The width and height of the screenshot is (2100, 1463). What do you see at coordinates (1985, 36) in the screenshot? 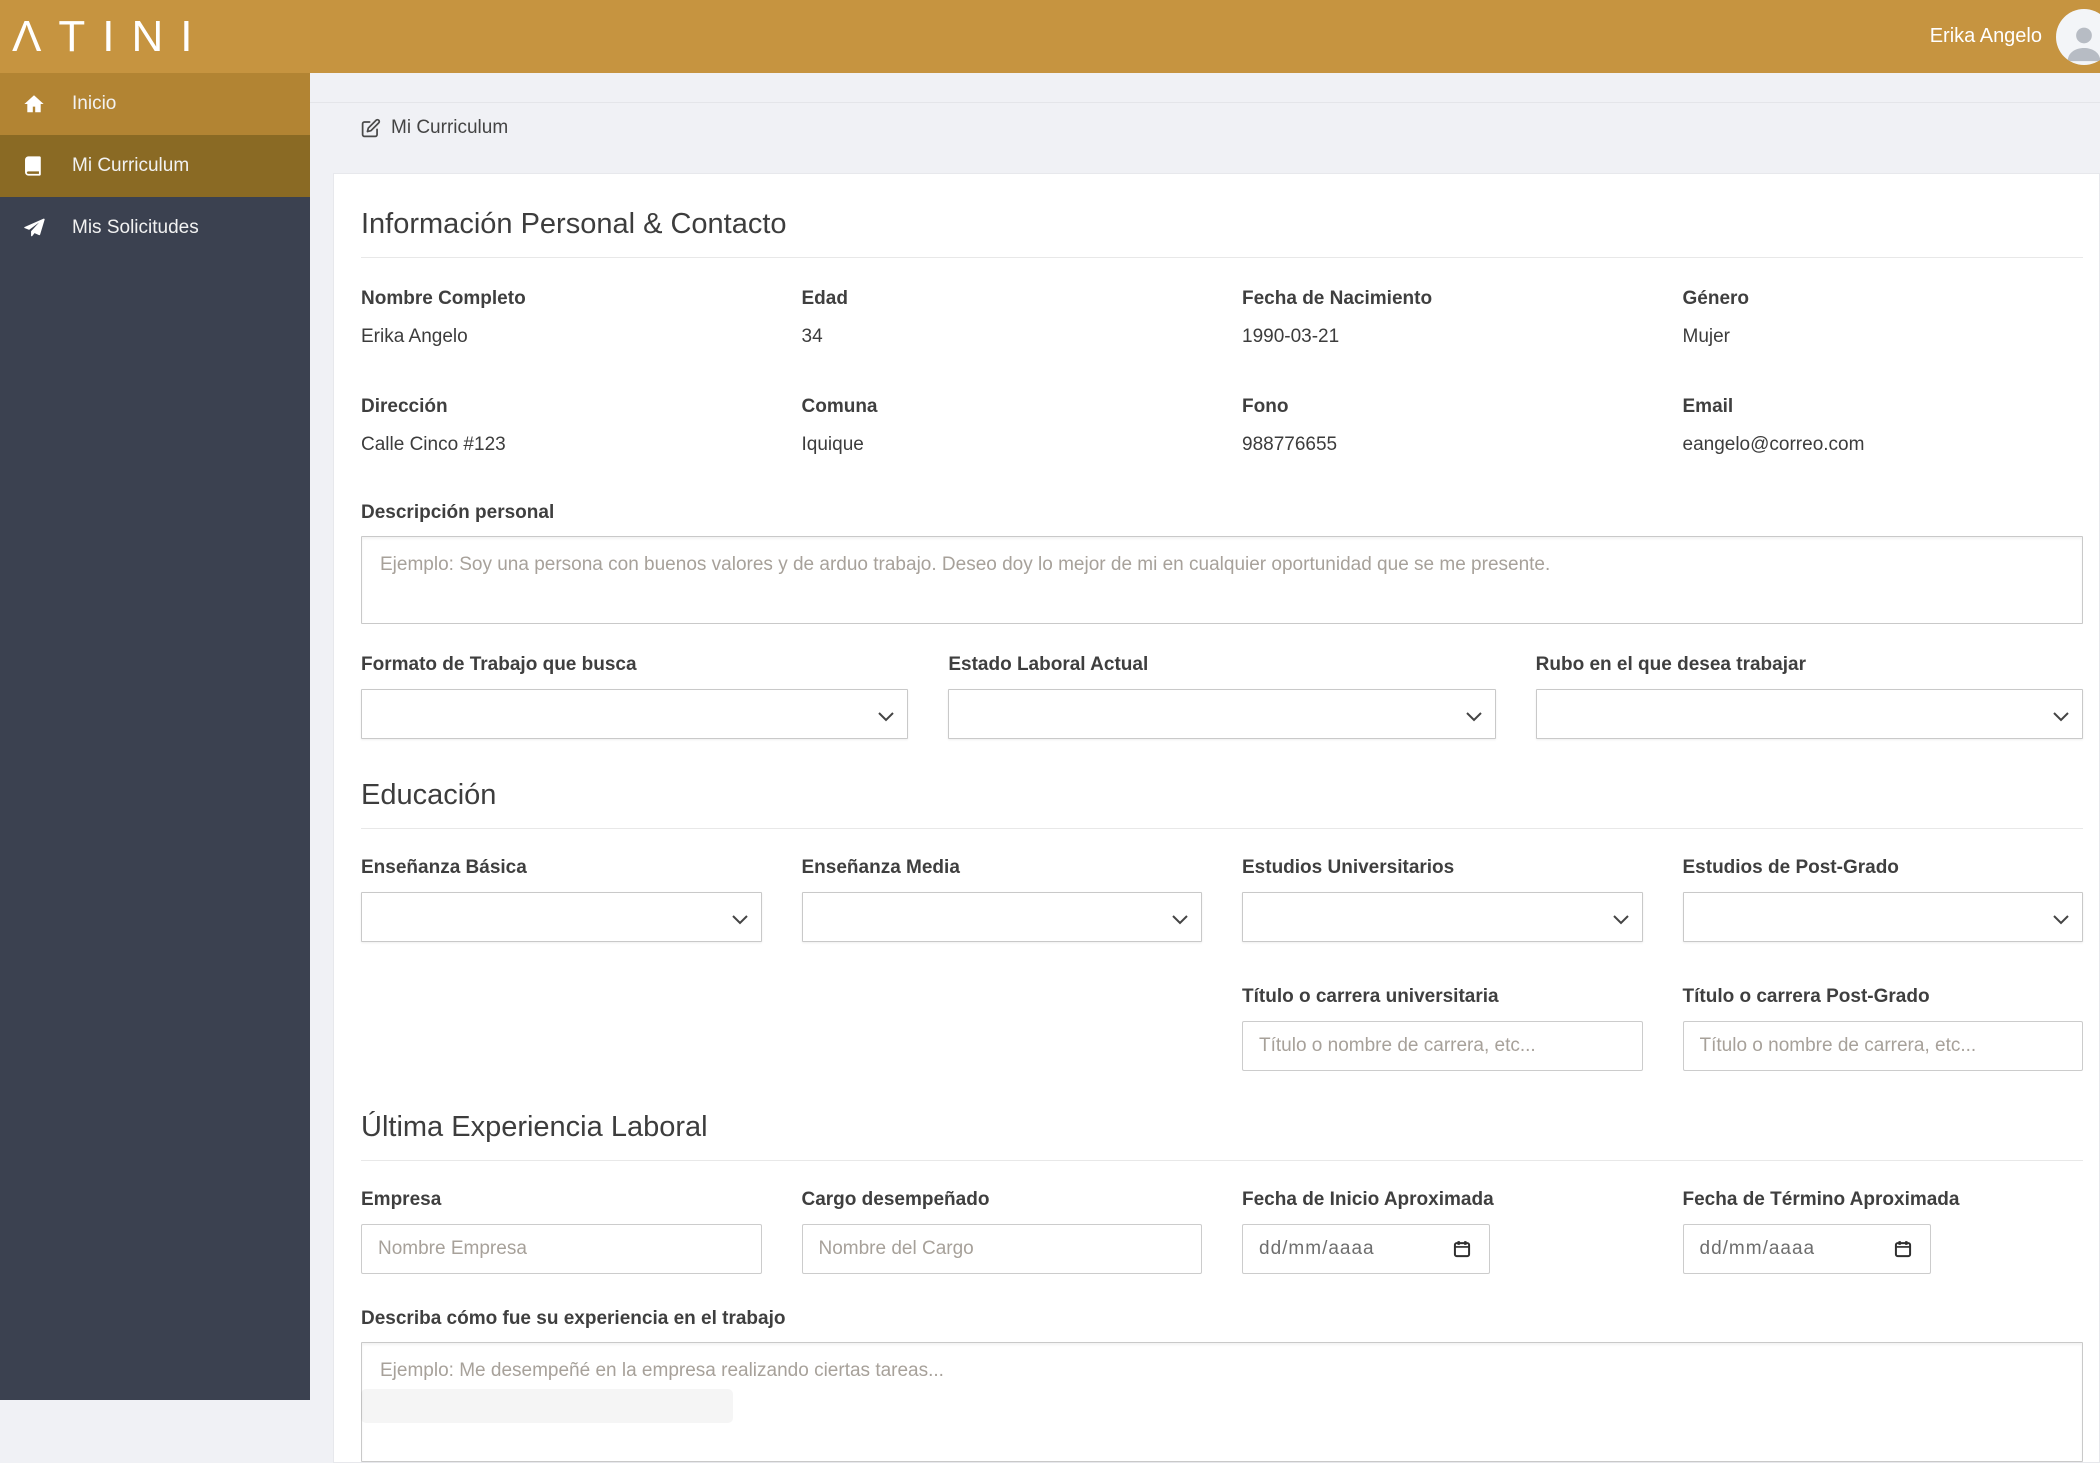
I see `user-name: Erika Angelo` at bounding box center [1985, 36].